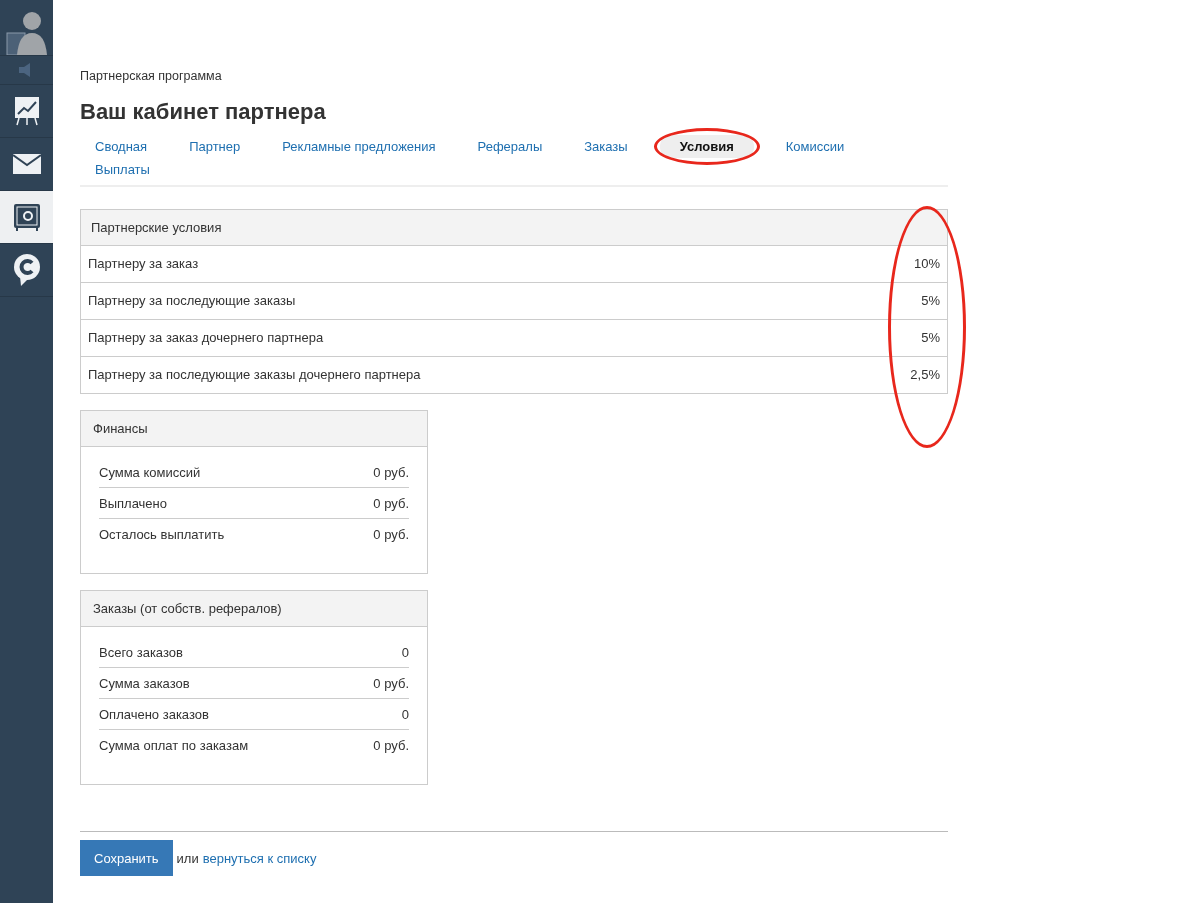 The image size is (1200, 903). Describe the element at coordinates (26, 111) in the screenshot. I see `chart-icon` at that location.